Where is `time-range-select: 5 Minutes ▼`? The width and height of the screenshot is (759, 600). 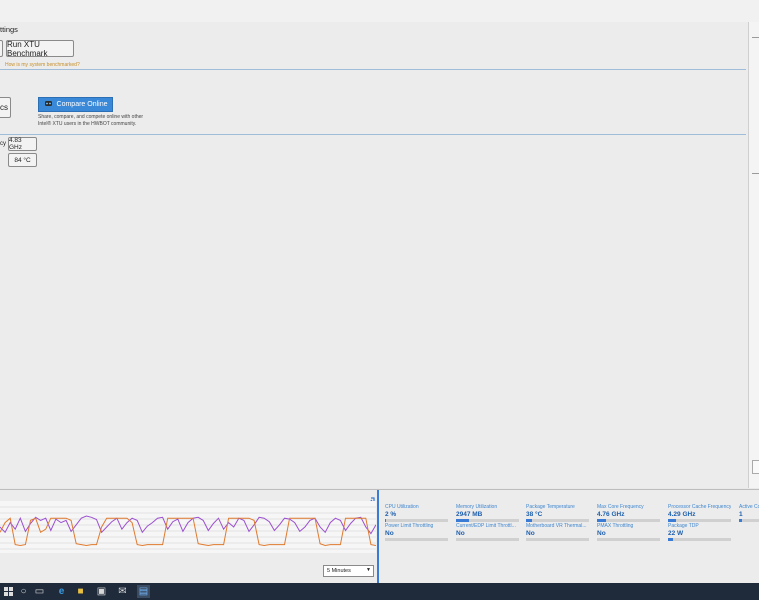
time-range-select: 5 Minutes ▼ is located at coordinates (348, 571).